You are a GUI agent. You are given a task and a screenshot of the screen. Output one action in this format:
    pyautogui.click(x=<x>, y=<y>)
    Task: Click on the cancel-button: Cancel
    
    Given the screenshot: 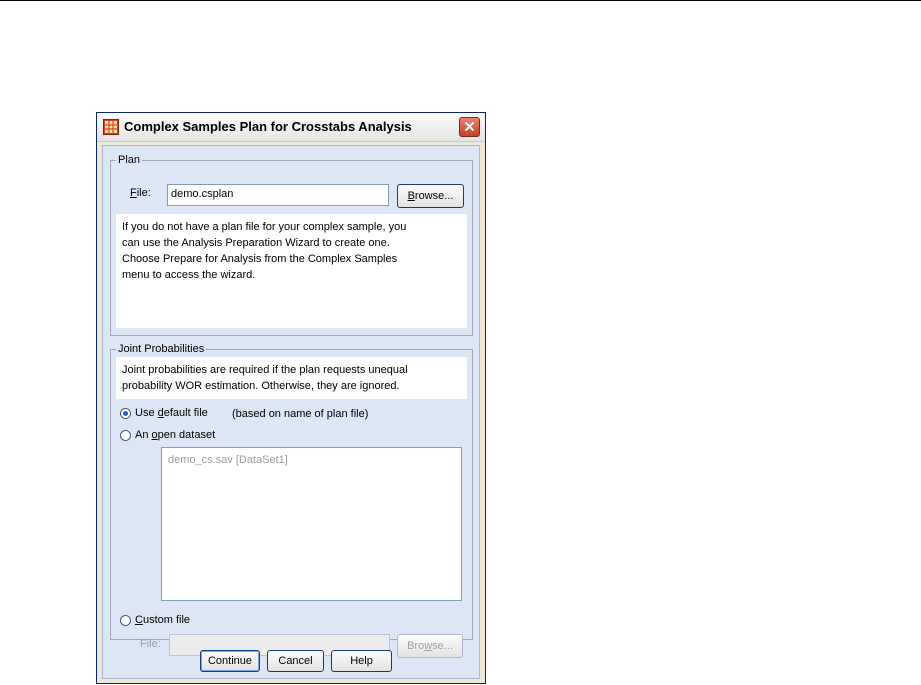 What is the action you would take?
    pyautogui.click(x=295, y=661)
    